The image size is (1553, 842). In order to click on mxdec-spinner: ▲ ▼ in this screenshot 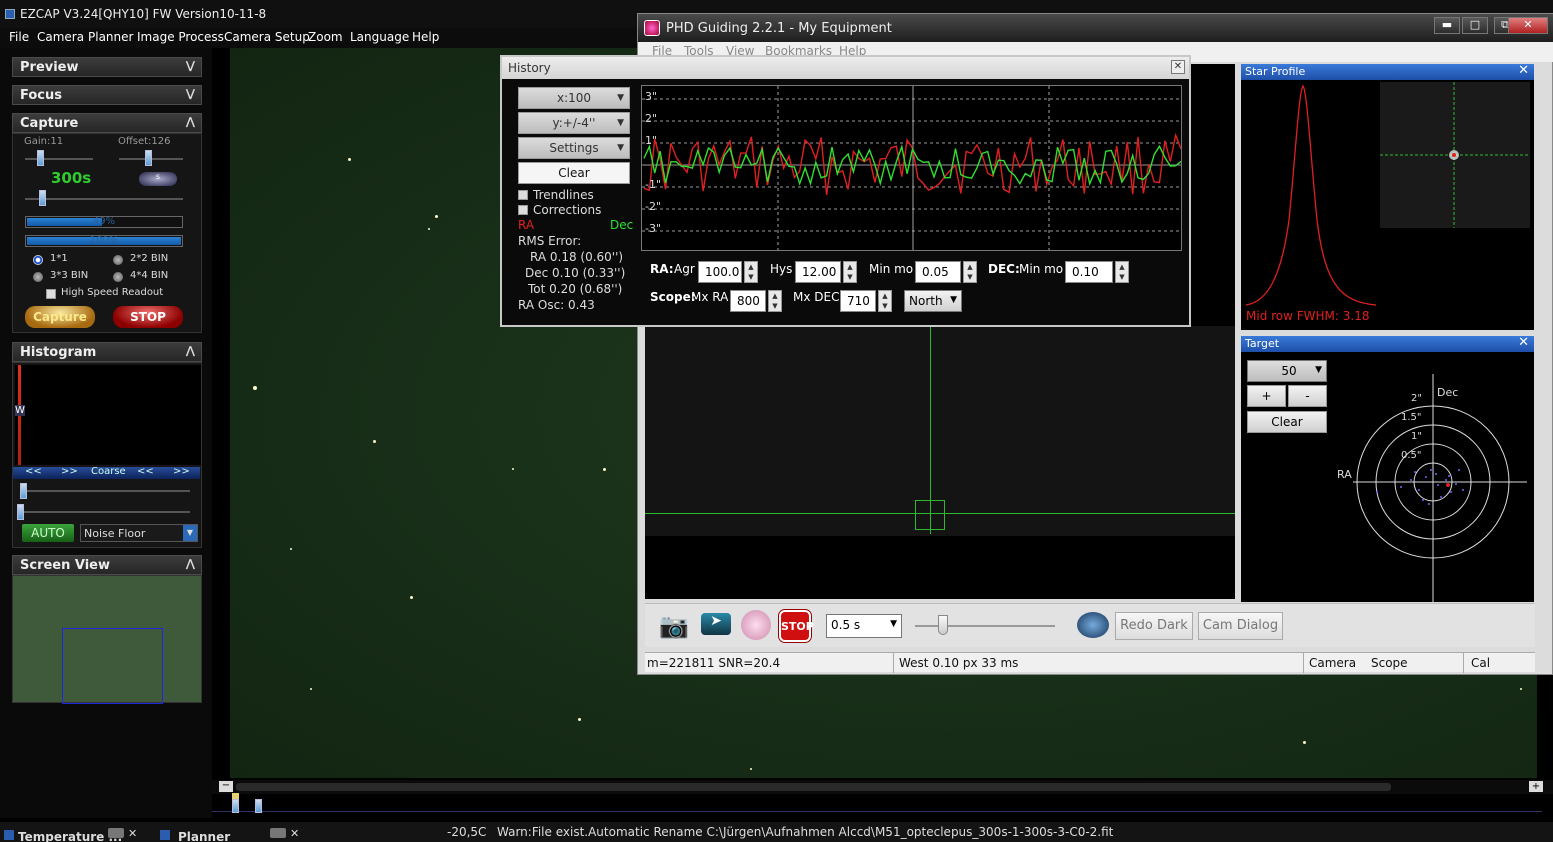, I will do `click(885, 301)`.